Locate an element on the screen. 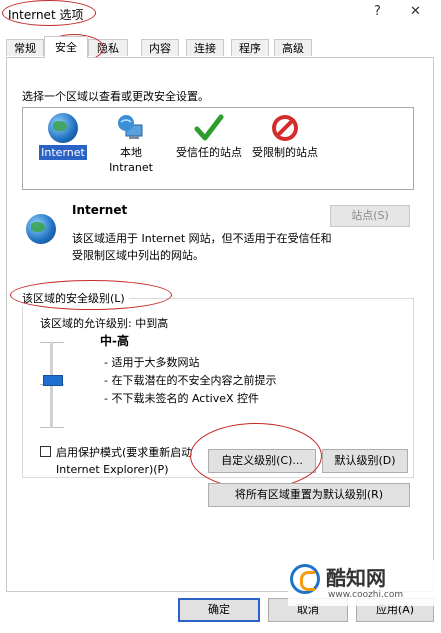 The image size is (441, 633). tab-security: 安全 is located at coordinates (66, 47).